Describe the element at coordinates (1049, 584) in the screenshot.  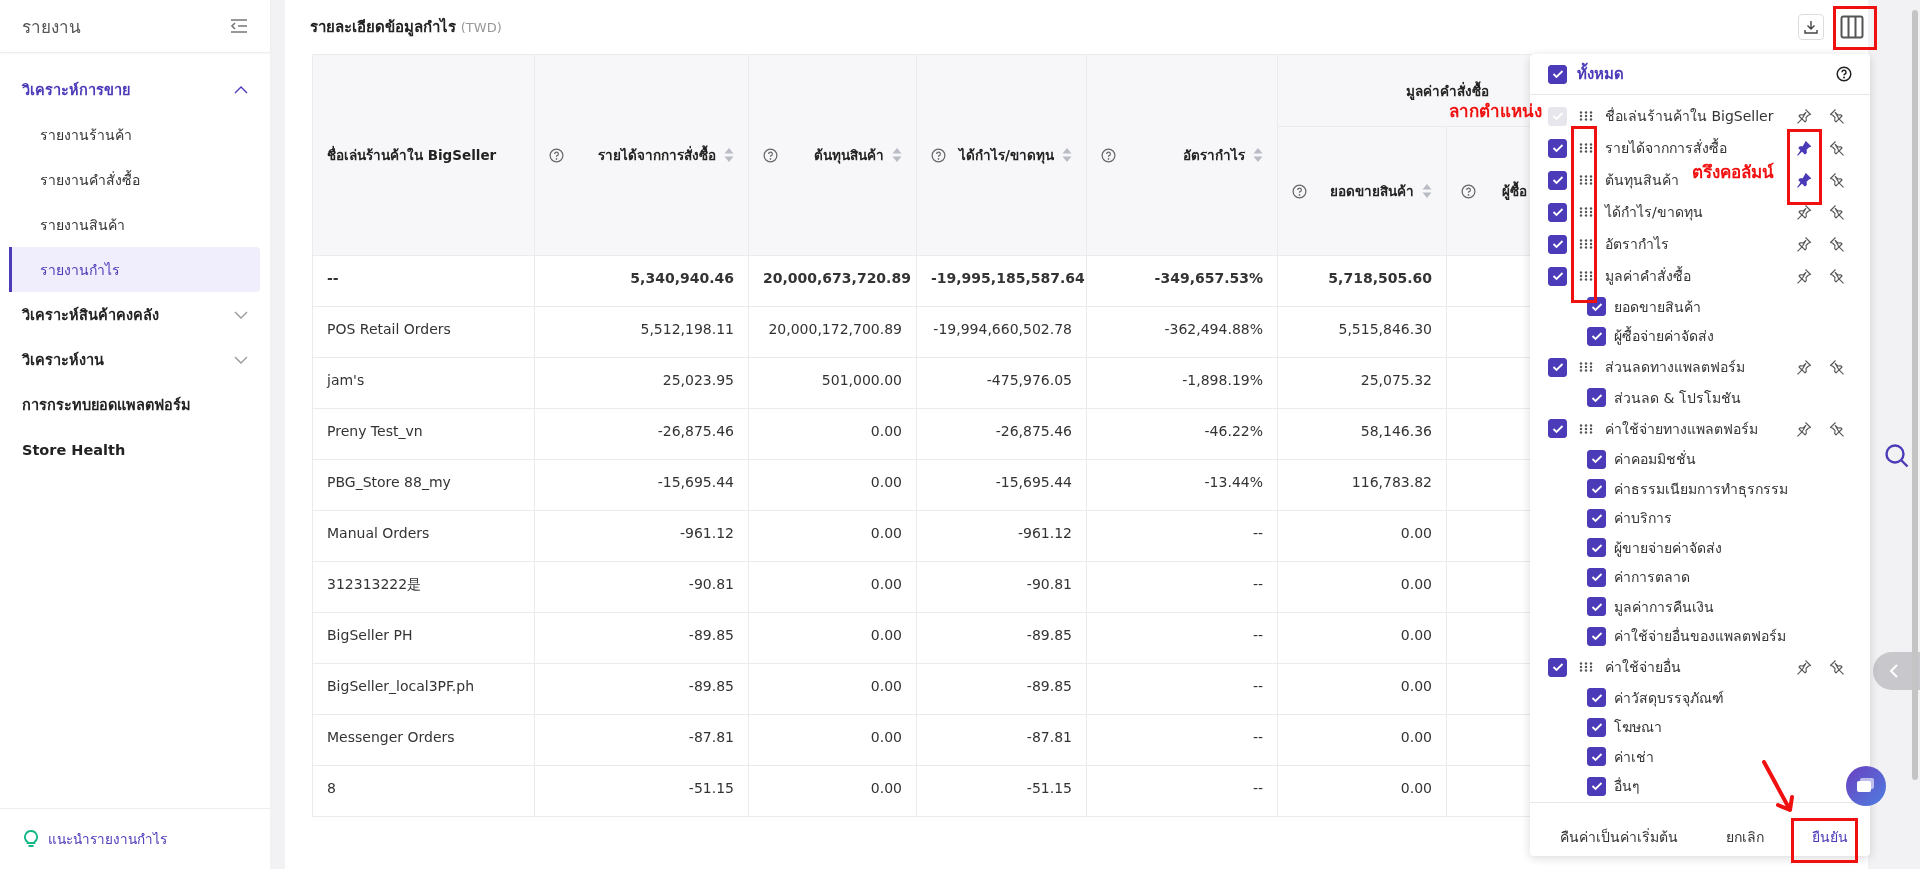
I see `table-cell: -90.81` at that location.